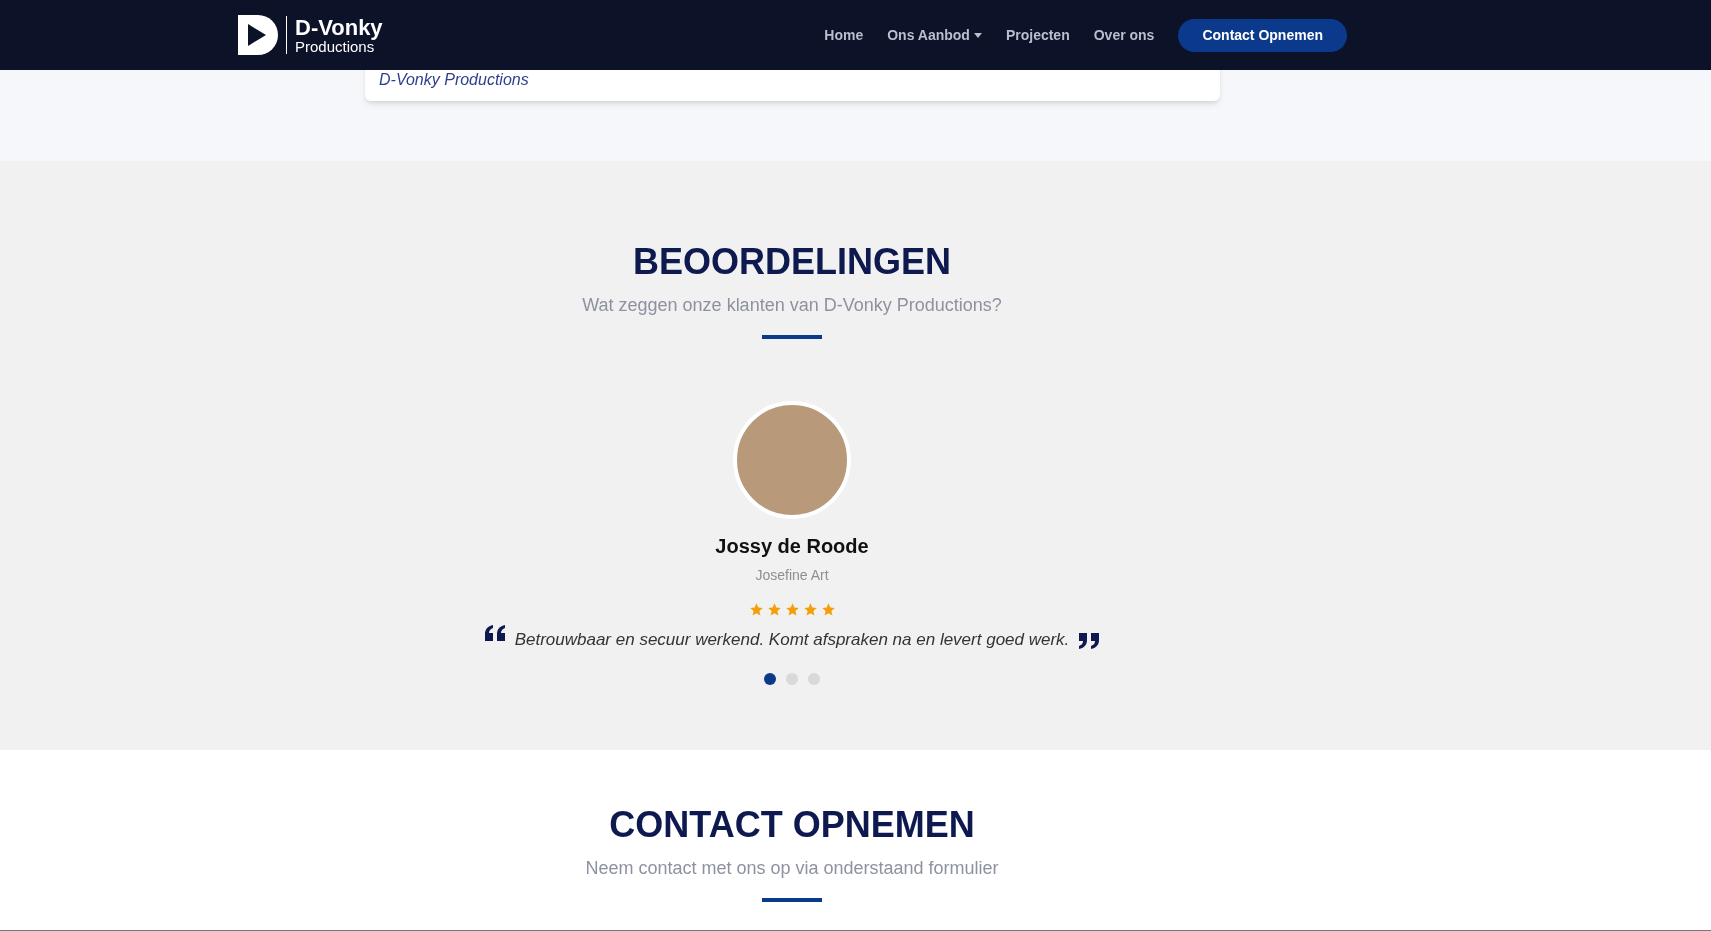 The image size is (1711, 931). What do you see at coordinates (495, 633) in the screenshot?
I see `open-quote-icon` at bounding box center [495, 633].